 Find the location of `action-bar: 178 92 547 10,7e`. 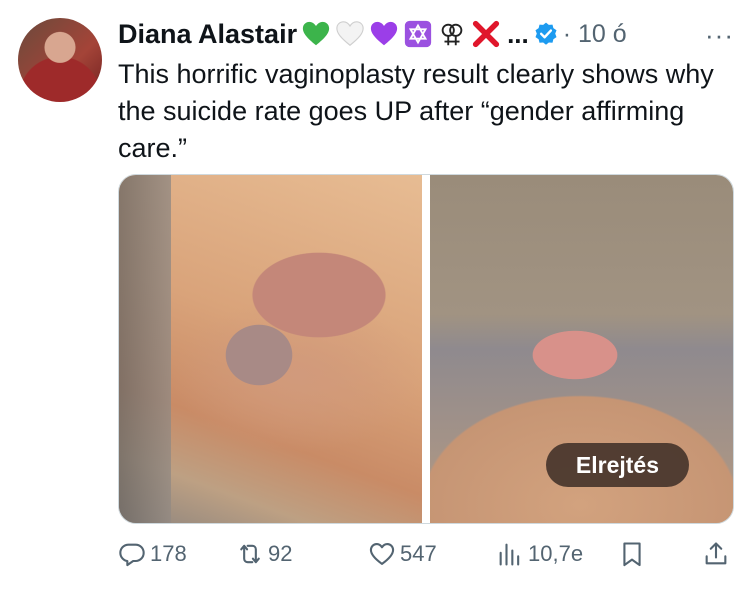

action-bar: 178 92 547 10,7e is located at coordinates (425, 554).